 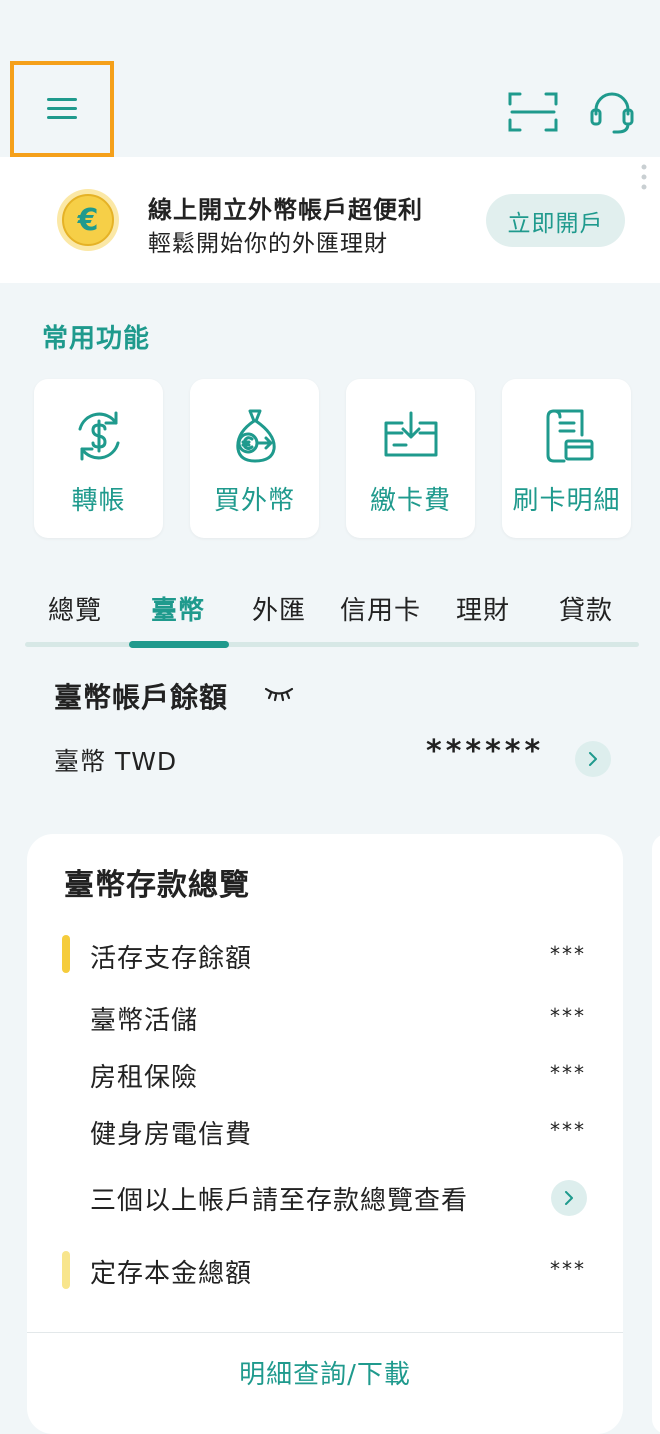 What do you see at coordinates (144, 1018) in the screenshot?
I see `row-twd-savings-label: 臺幣活儲` at bounding box center [144, 1018].